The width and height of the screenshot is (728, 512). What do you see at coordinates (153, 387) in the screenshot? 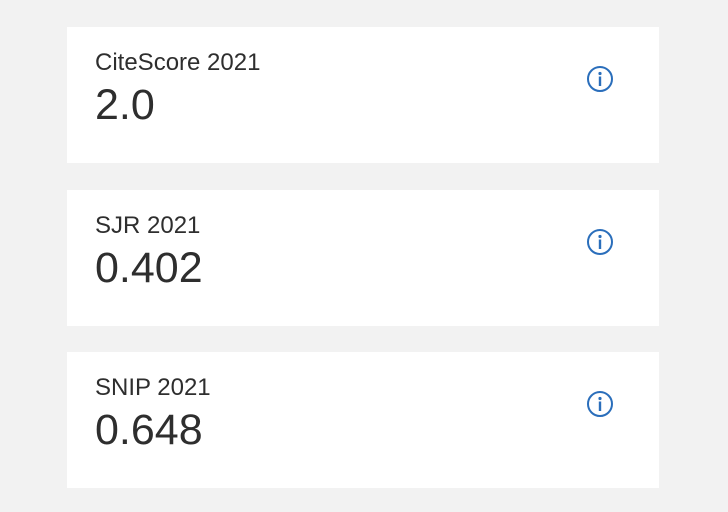
I see `snip-label: SNIP 2021` at bounding box center [153, 387].